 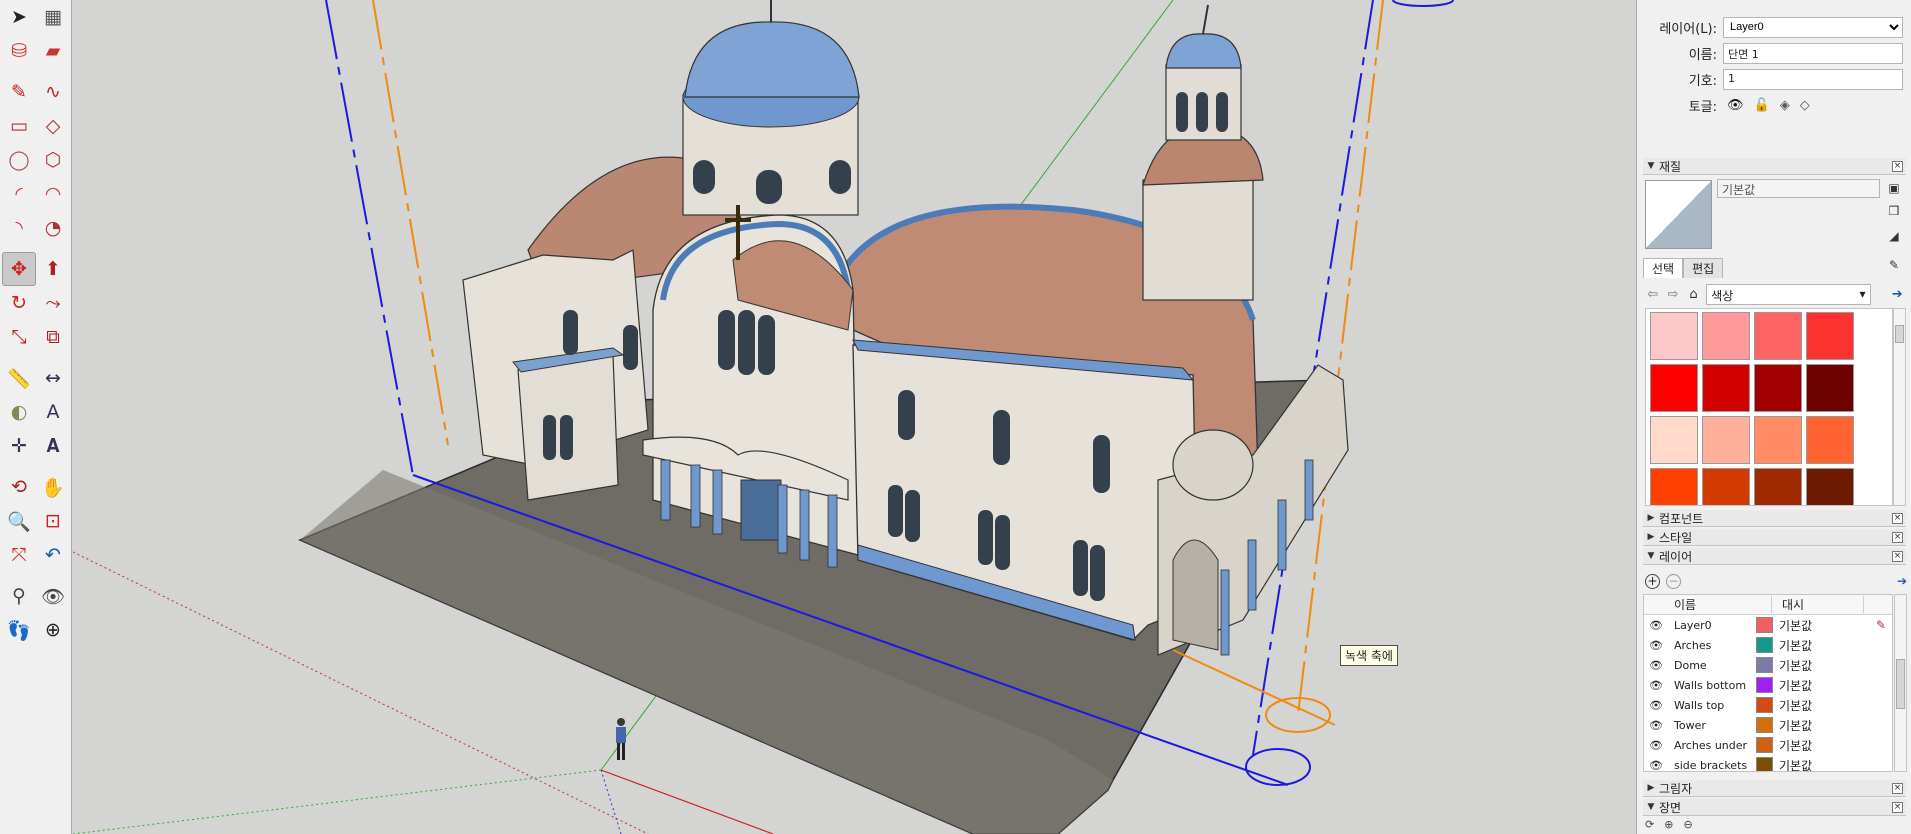 I want to click on previous-view-tool: ↶, so click(x=53, y=555).